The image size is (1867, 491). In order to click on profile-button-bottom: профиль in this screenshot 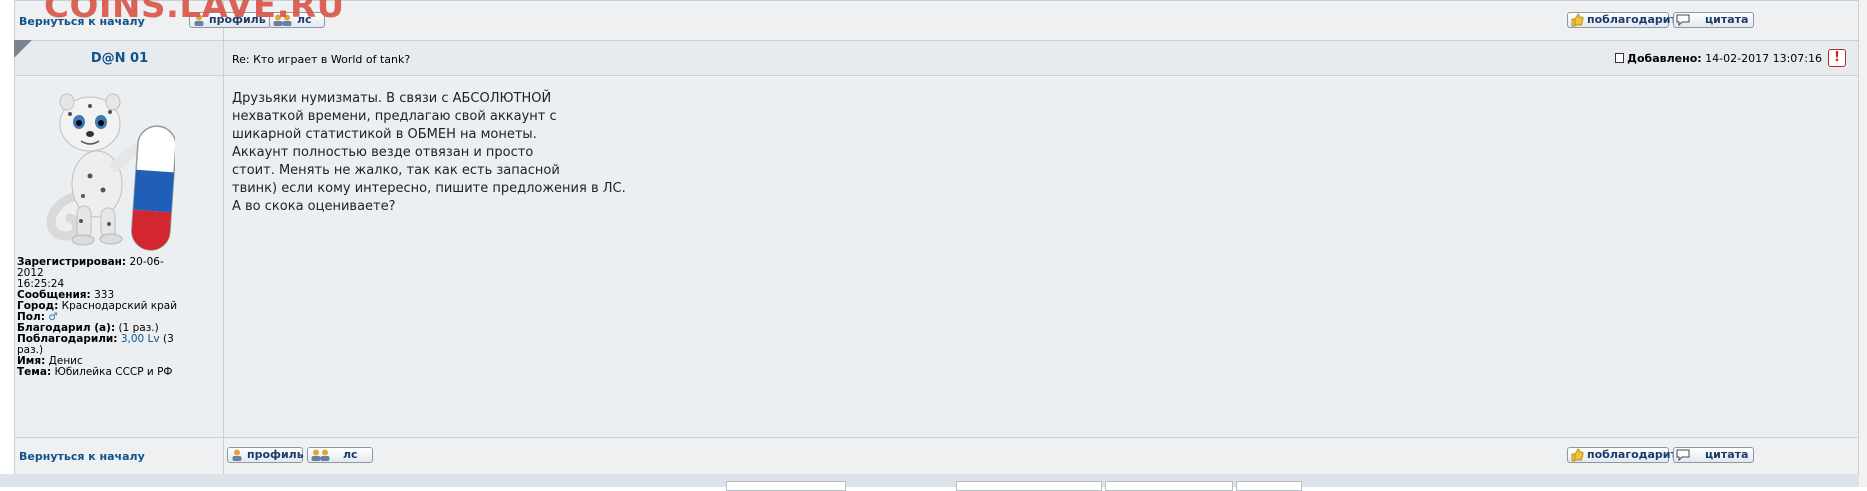, I will do `click(265, 455)`.